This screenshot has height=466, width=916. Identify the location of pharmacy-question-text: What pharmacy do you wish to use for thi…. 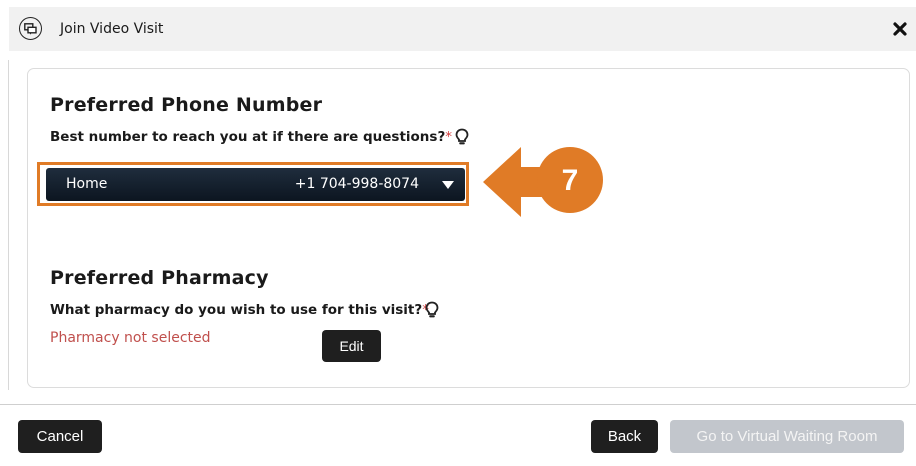
(236, 310).